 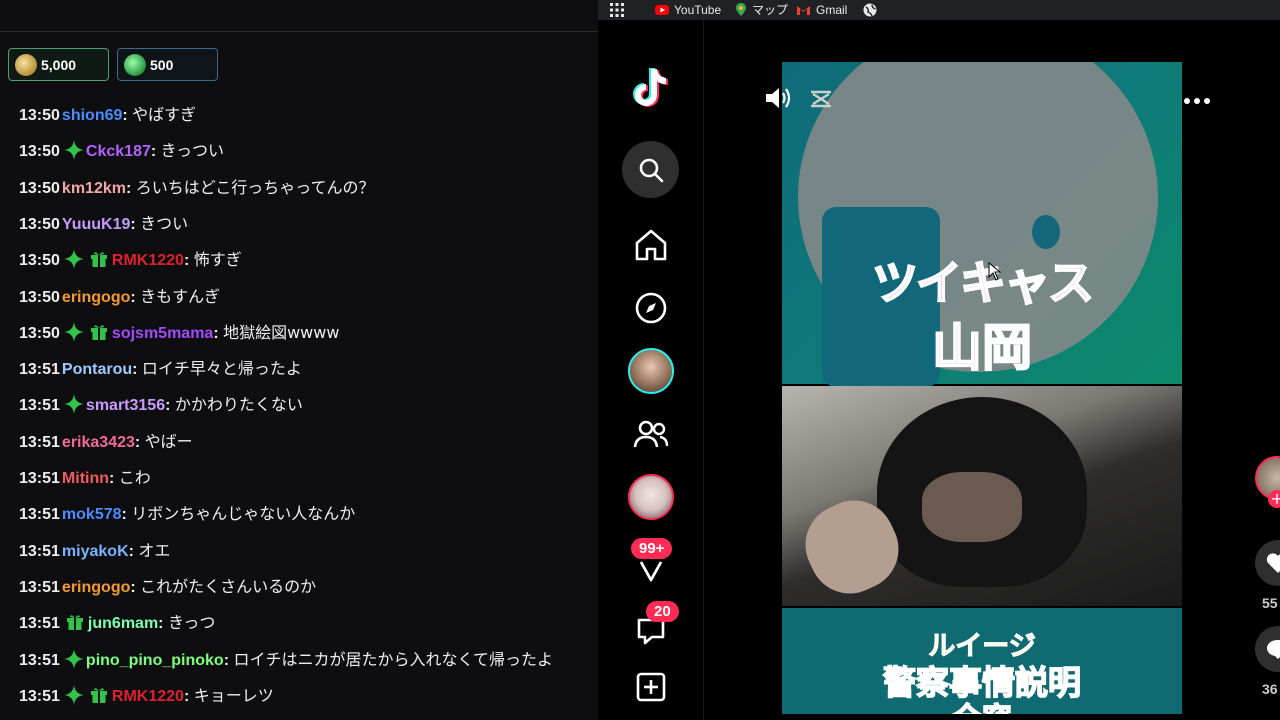 I want to click on home-button, so click(x=650, y=244).